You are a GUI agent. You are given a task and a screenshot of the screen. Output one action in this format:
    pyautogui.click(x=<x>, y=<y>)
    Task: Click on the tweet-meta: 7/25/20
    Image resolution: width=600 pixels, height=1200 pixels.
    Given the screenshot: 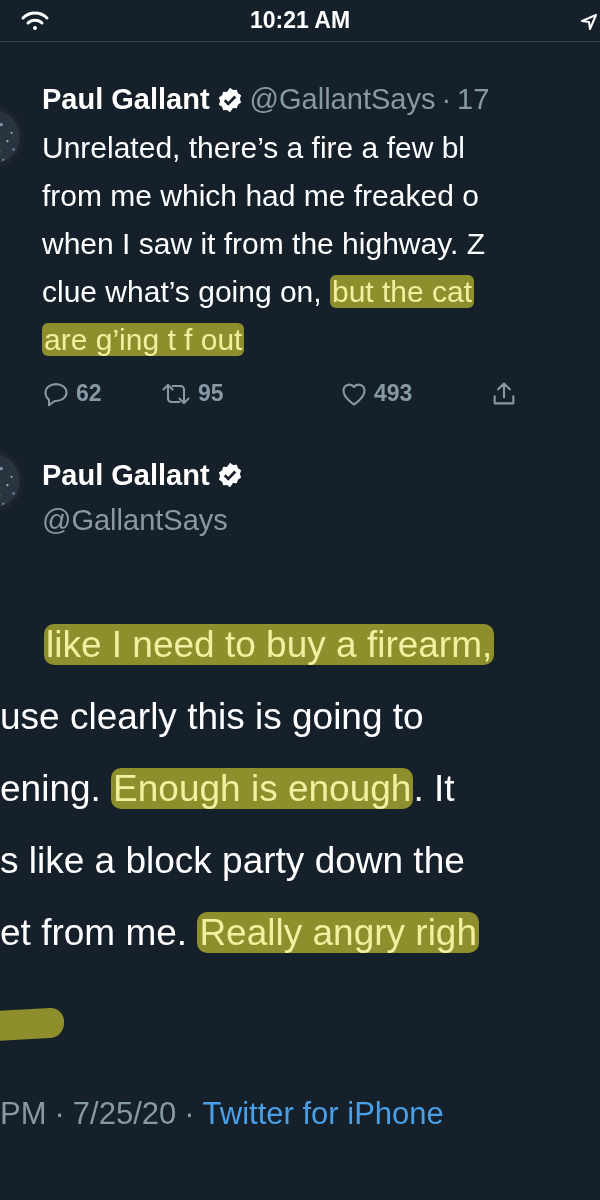 What is the action you would take?
    pyautogui.click(x=124, y=1113)
    